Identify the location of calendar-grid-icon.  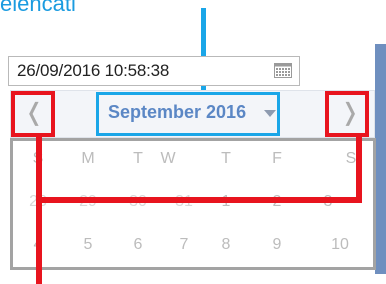
(283, 70).